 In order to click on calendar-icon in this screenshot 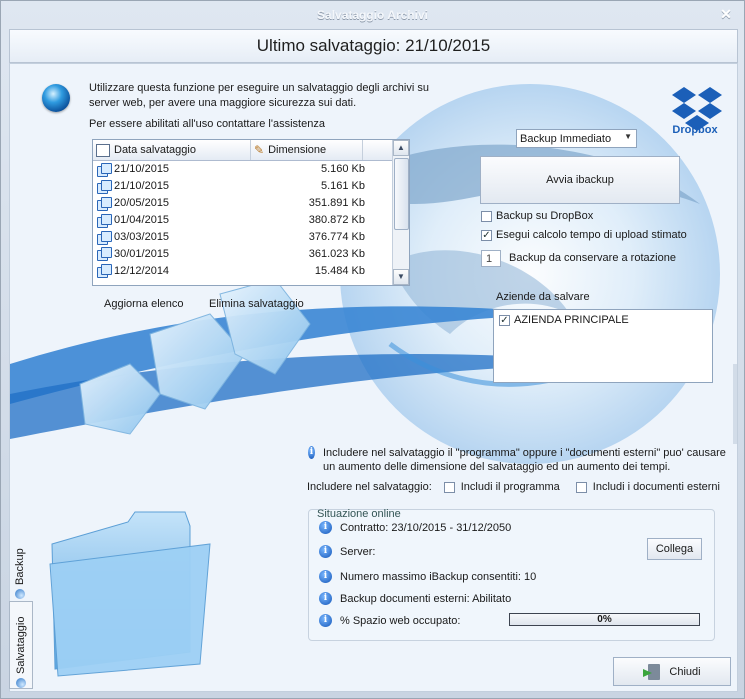, I will do `click(103, 150)`.